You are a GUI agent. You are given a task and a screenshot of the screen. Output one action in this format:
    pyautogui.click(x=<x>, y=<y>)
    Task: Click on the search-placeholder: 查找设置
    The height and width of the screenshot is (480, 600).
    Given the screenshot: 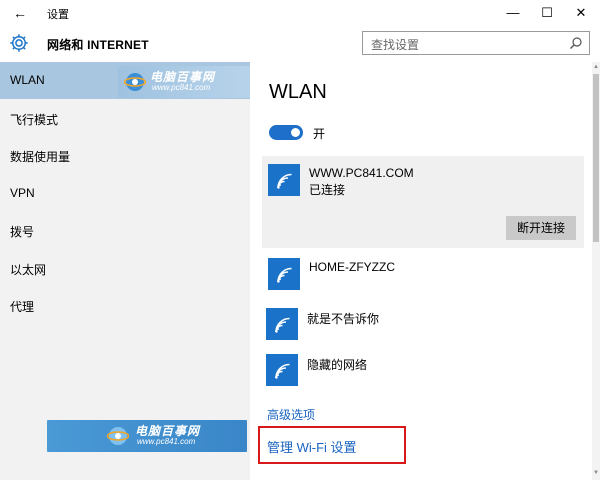 What is the action you would take?
    pyautogui.click(x=395, y=45)
    